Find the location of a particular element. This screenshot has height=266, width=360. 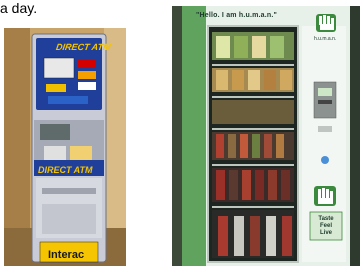

atm-brand-mid: DIRECT ATM is located at coordinates (65, 170).